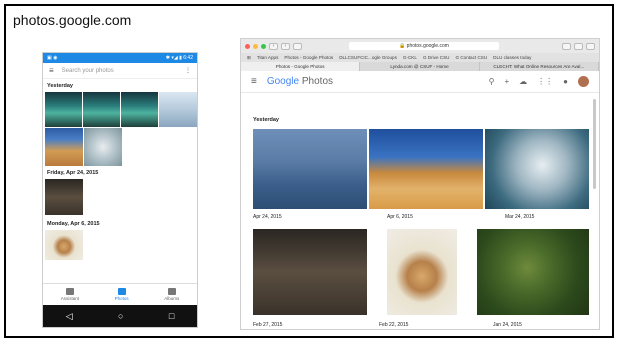 The height and width of the screenshot is (342, 618). Describe the element at coordinates (69, 316) in the screenshot. I see `back-icon: ◁` at that location.